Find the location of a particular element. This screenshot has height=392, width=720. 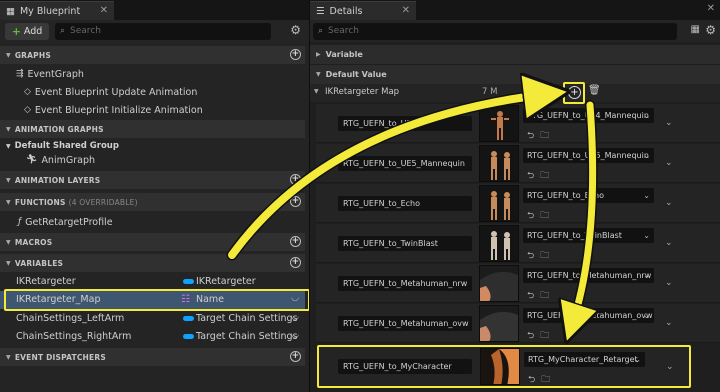

type-pill-icon is located at coordinates (188, 318).